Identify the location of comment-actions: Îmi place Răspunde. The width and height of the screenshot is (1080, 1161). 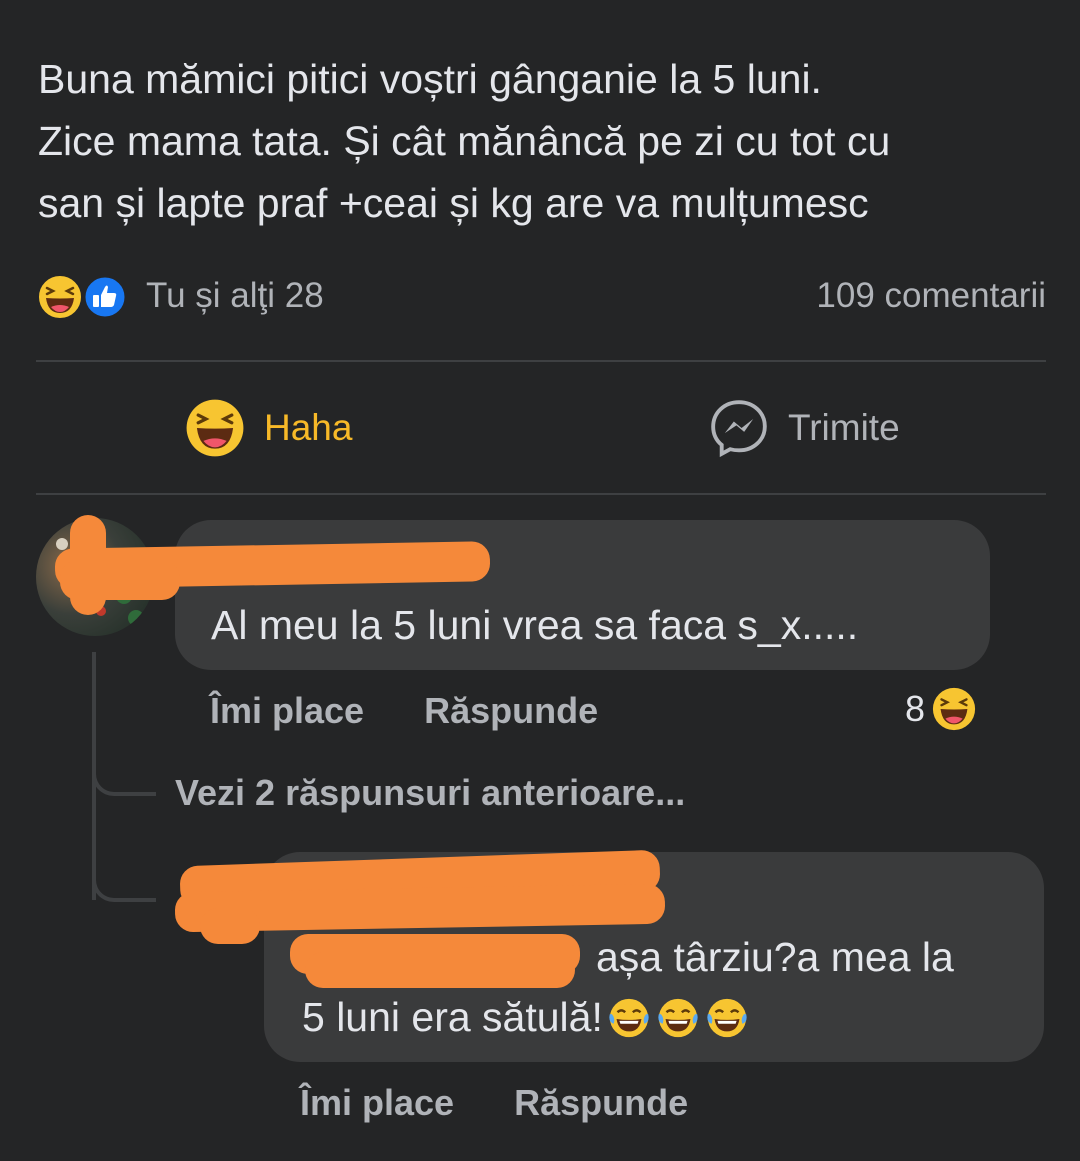
(404, 711).